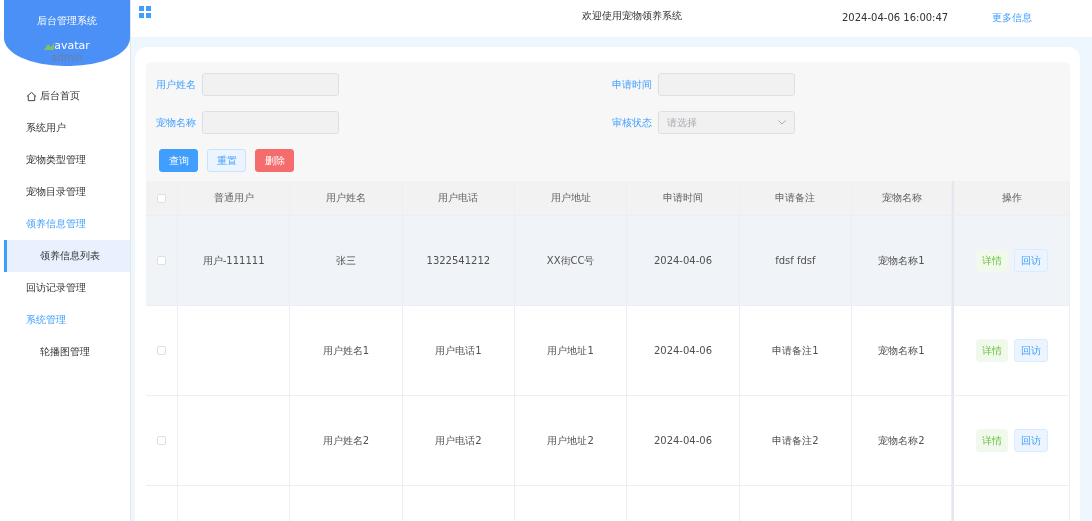 The image size is (1092, 521). I want to click on action-button: 查询, so click(178, 160).